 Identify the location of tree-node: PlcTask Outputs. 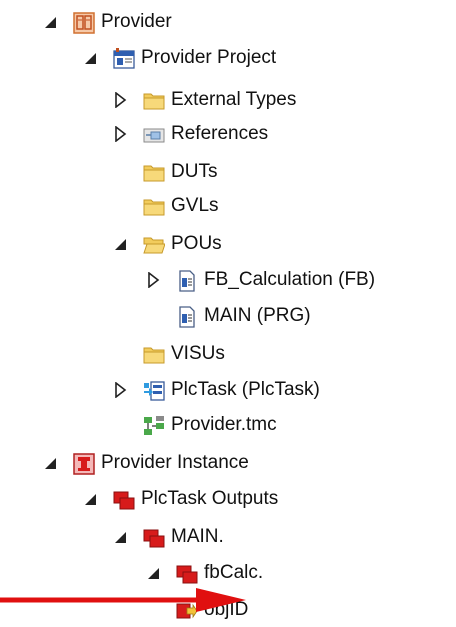
(228, 499).